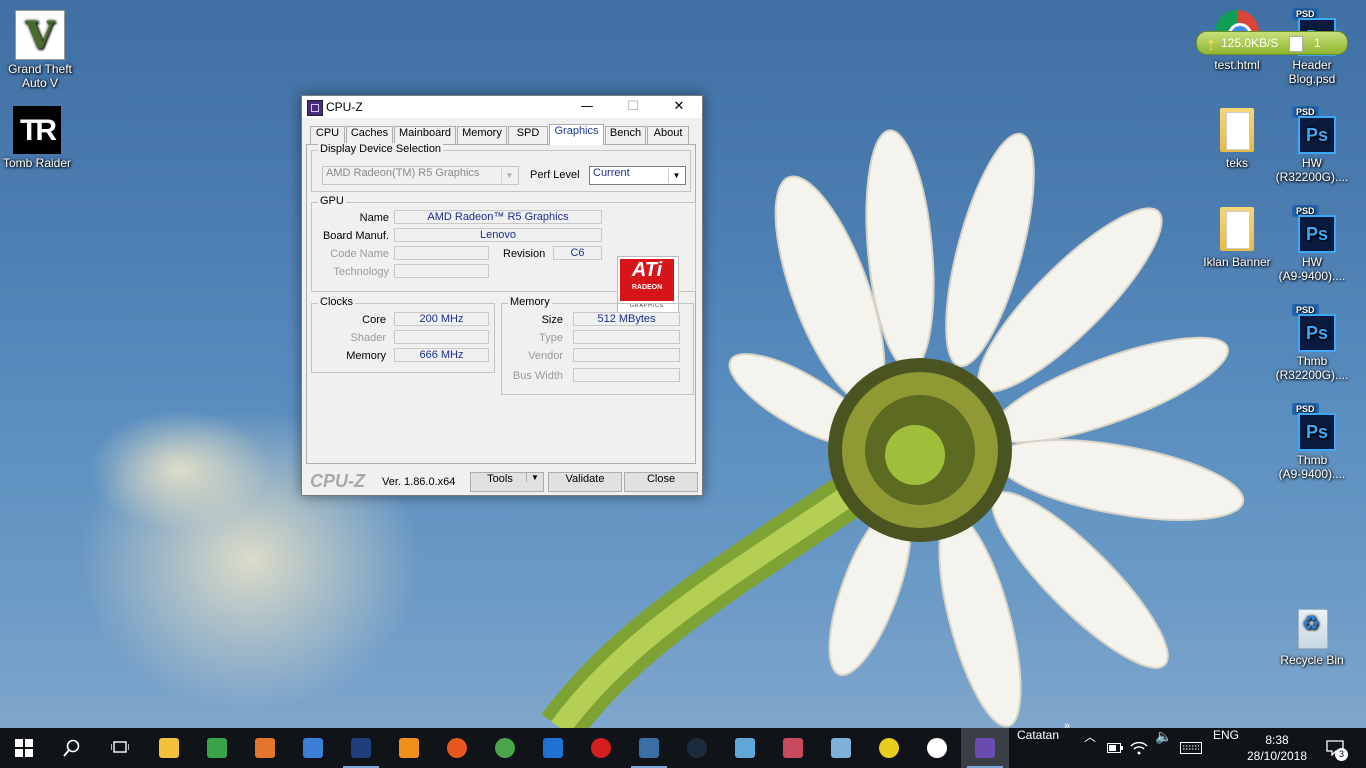 The width and height of the screenshot is (1366, 768). Describe the element at coordinates (1067, 740) in the screenshot. I see `tray-expand-icon: »` at that location.